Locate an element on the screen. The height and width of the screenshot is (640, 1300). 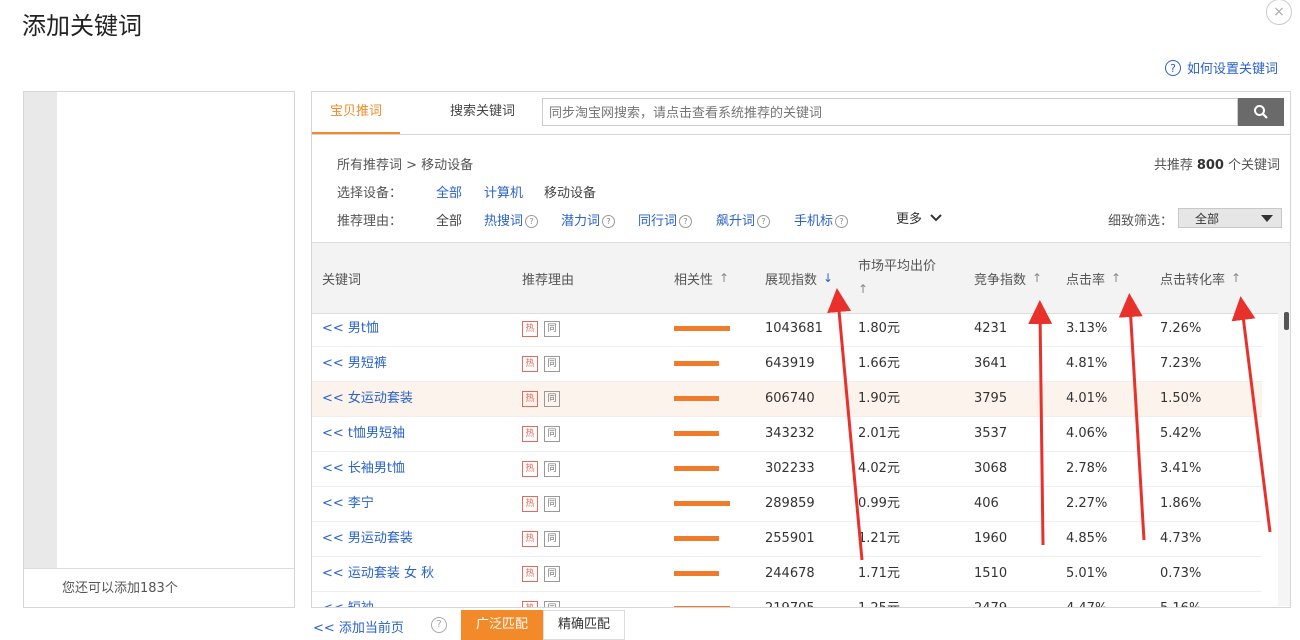
avg-bid-value: 2.01元 is located at coordinates (879, 433).